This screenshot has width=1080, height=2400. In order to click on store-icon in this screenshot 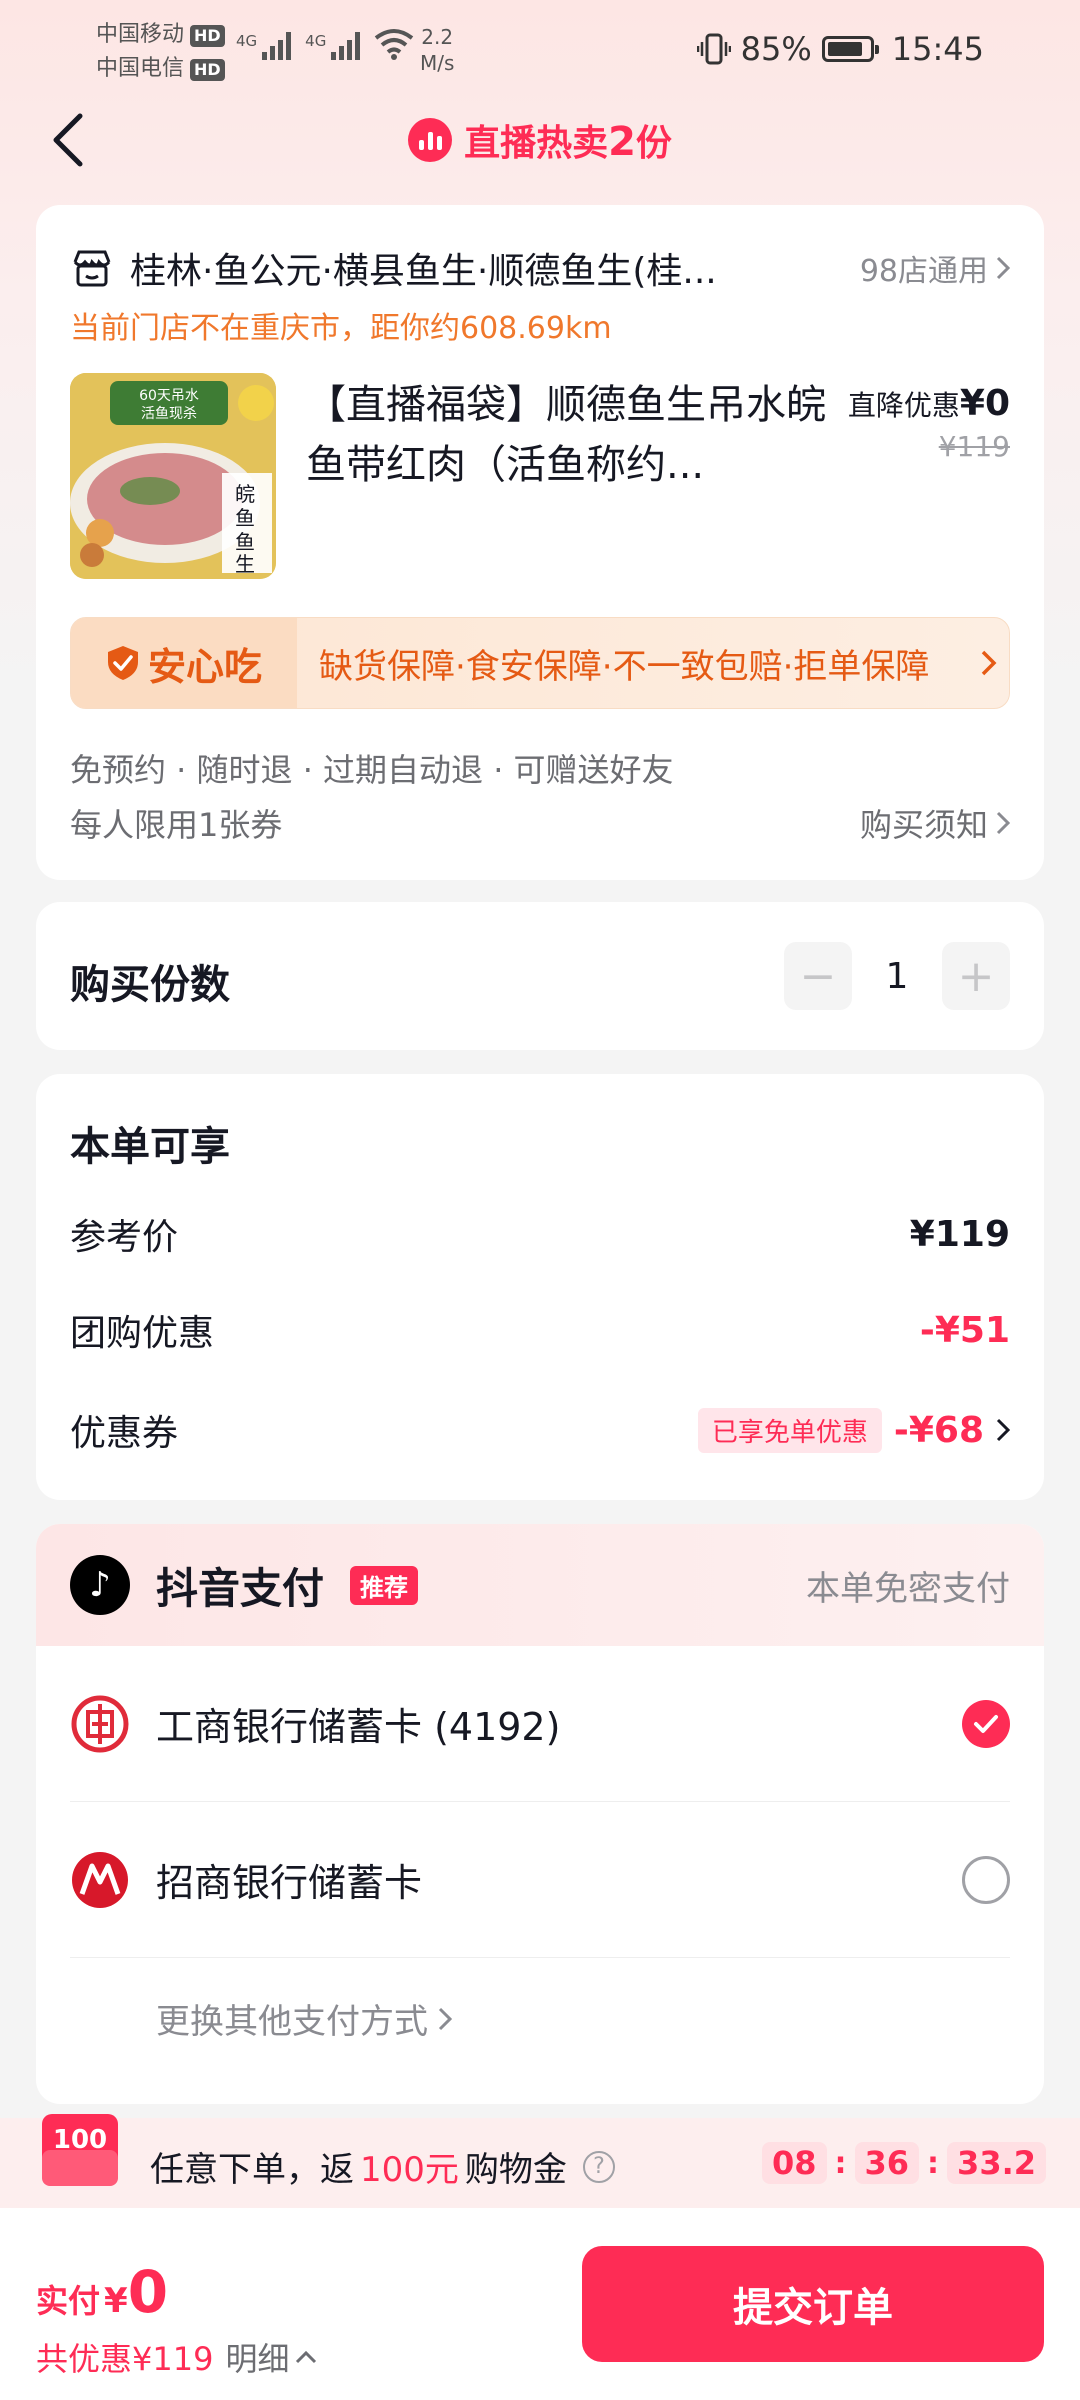, I will do `click(92, 268)`.